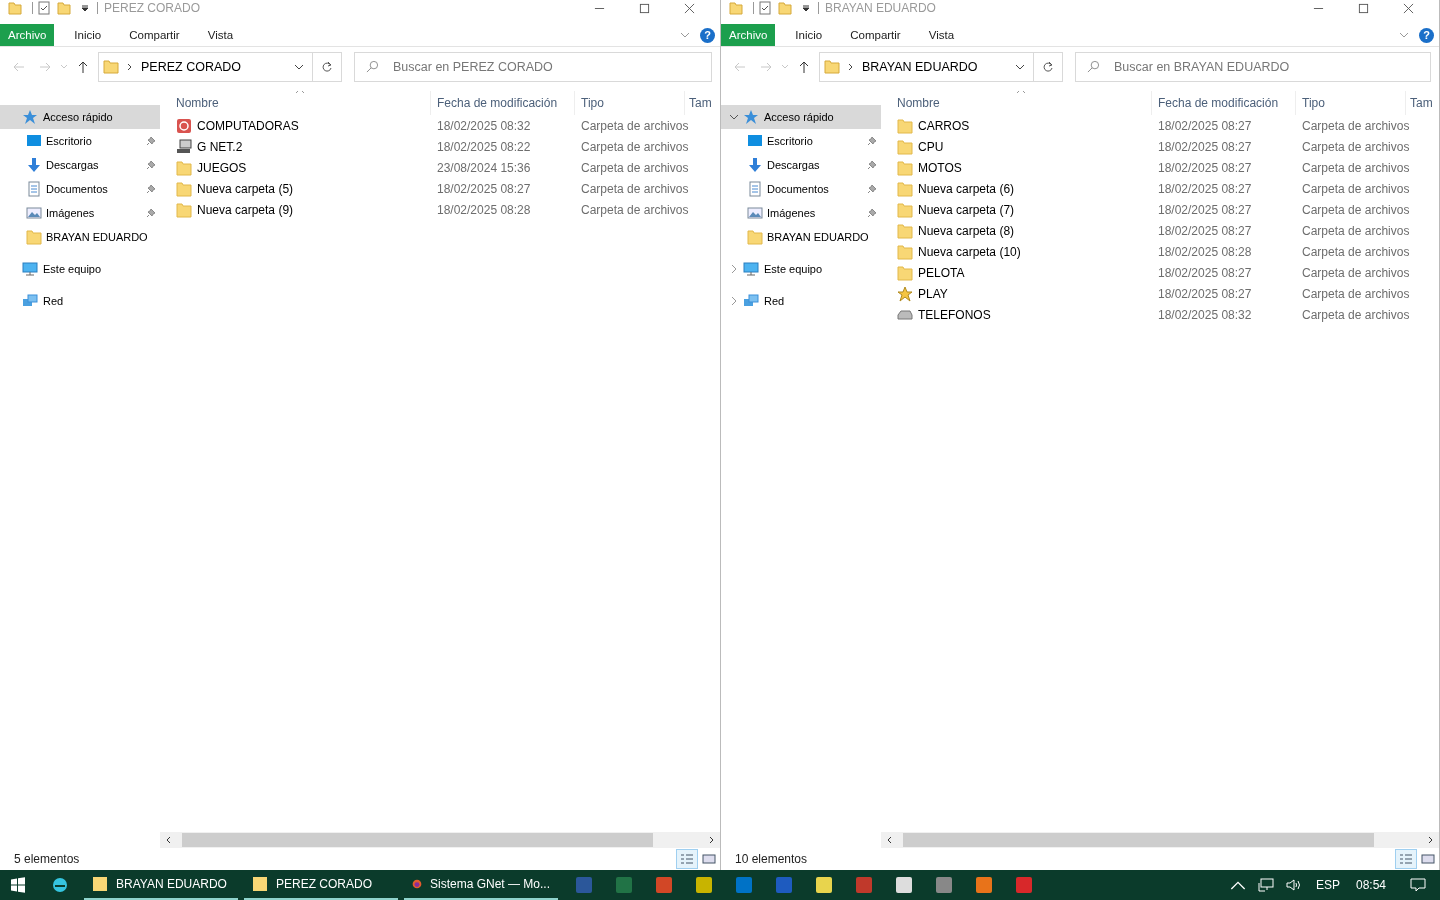 The image size is (1440, 900). What do you see at coordinates (1165, 167) in the screenshot?
I see `file-row: MOTOS 18/02/2025 08:27 Carpeta de archivos` at bounding box center [1165, 167].